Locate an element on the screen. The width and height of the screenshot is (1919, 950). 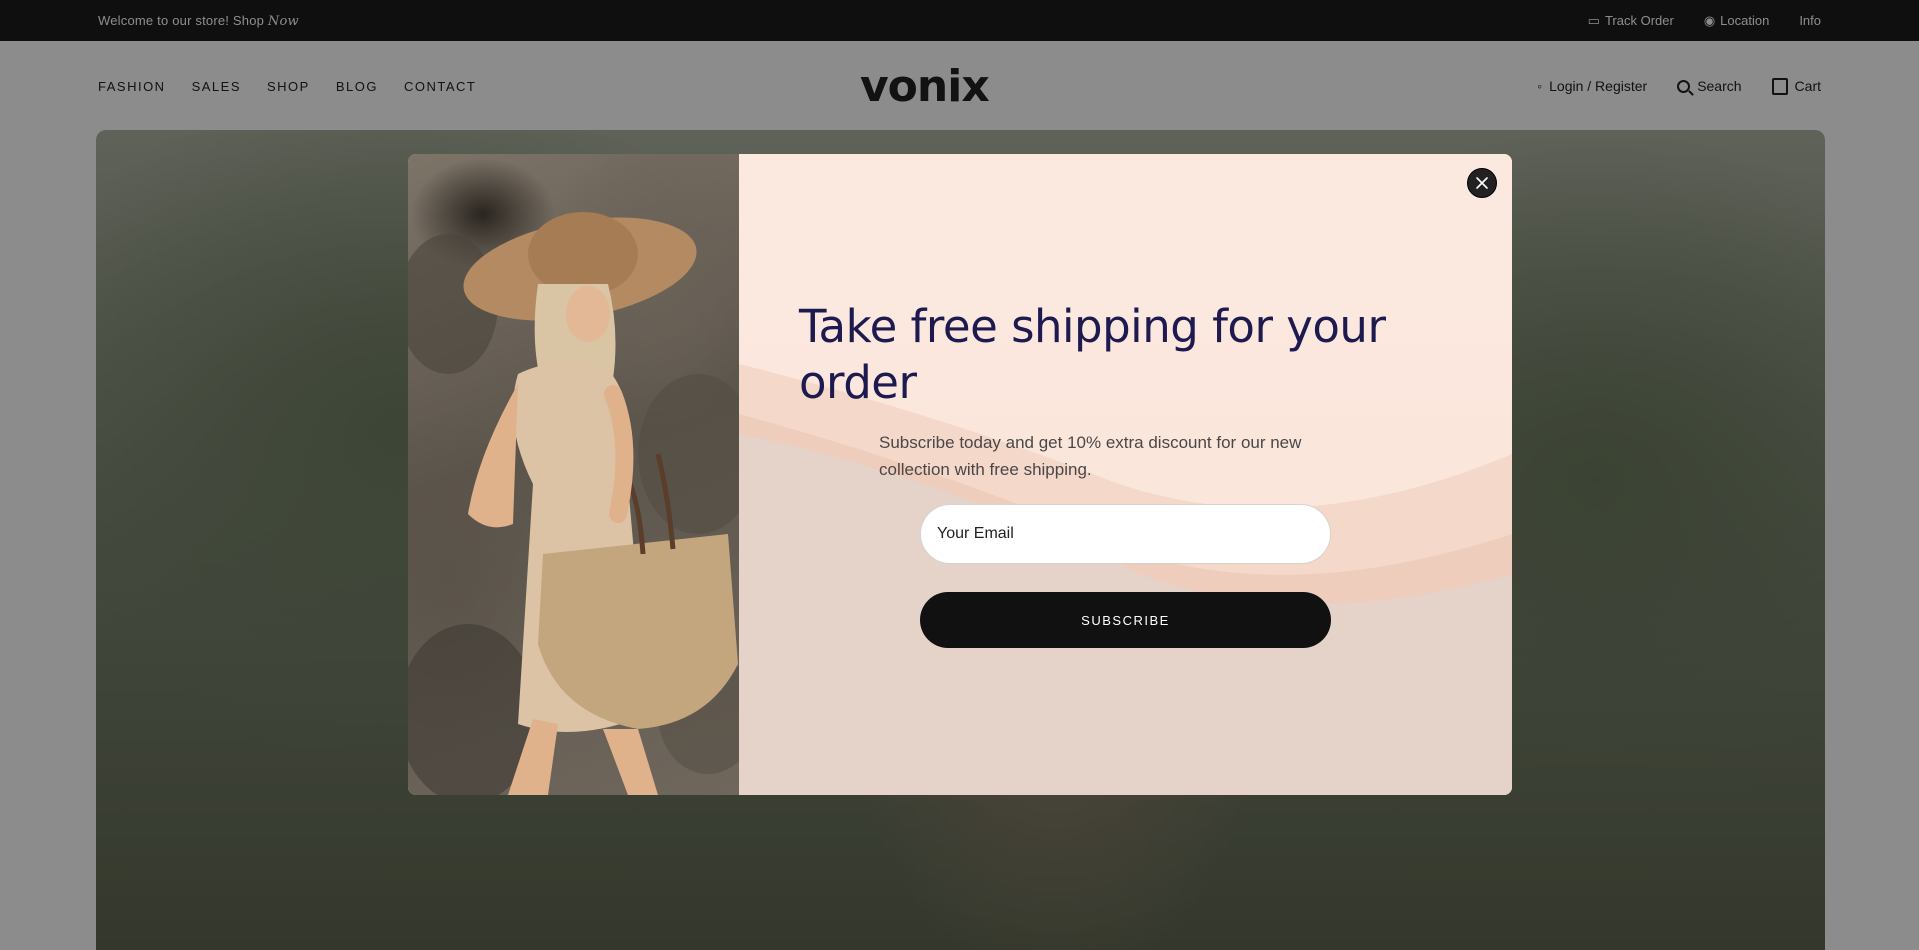
close-button is located at coordinates (1482, 183).